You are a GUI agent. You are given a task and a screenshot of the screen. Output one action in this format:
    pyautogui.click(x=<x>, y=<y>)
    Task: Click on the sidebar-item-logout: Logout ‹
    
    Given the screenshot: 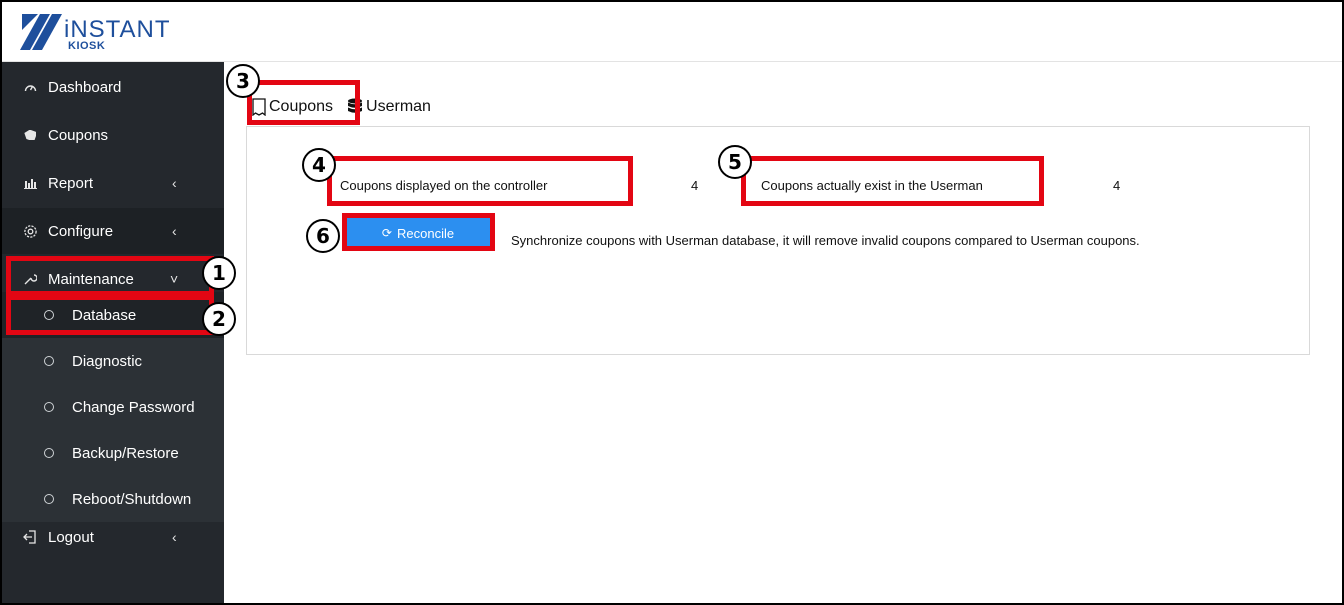 What is the action you would take?
    pyautogui.click(x=113, y=537)
    